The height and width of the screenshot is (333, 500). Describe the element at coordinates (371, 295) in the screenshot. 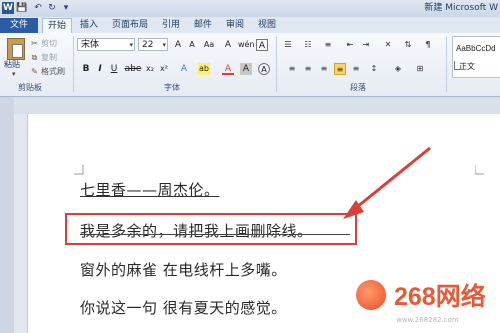

I see `watermark-logo-icon` at that location.